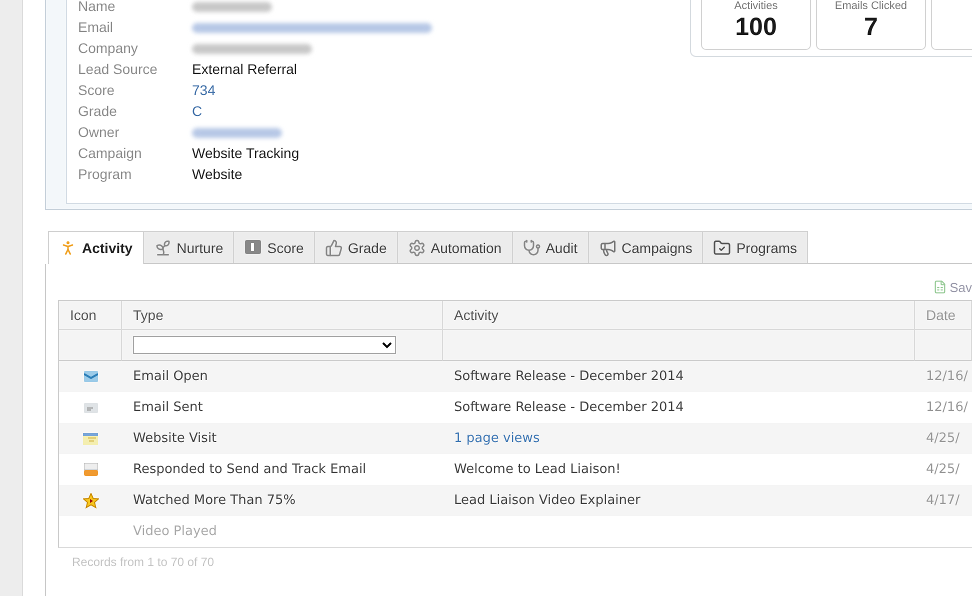 This screenshot has width=972, height=596. I want to click on type-cell: Email Sent, so click(168, 407).